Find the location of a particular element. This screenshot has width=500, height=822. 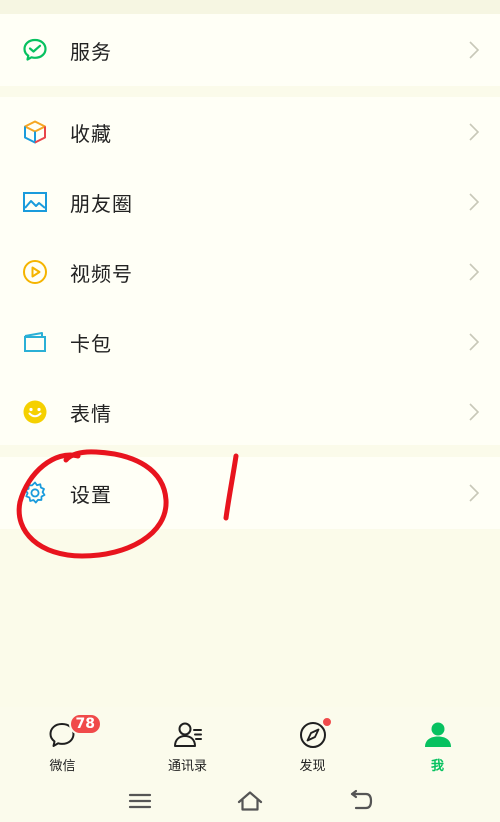

menu-label-moments: 朋友圈 is located at coordinates (101, 203).